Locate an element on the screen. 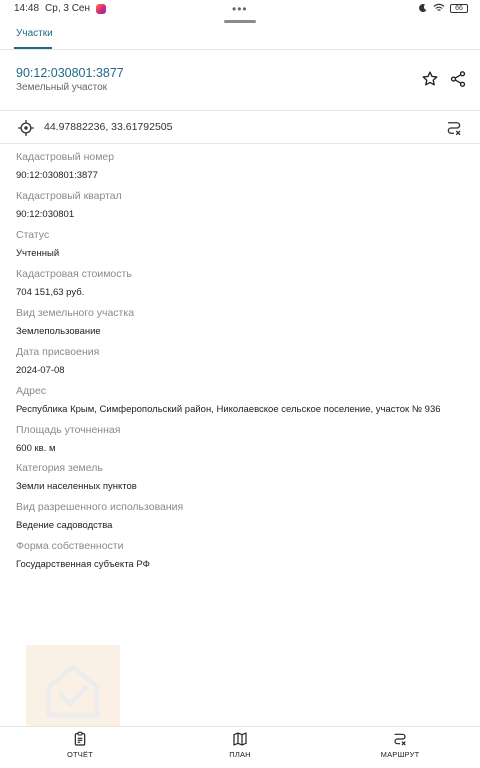  field-plot-kind: Вид земельного участка Землепользование is located at coordinates (241, 322).